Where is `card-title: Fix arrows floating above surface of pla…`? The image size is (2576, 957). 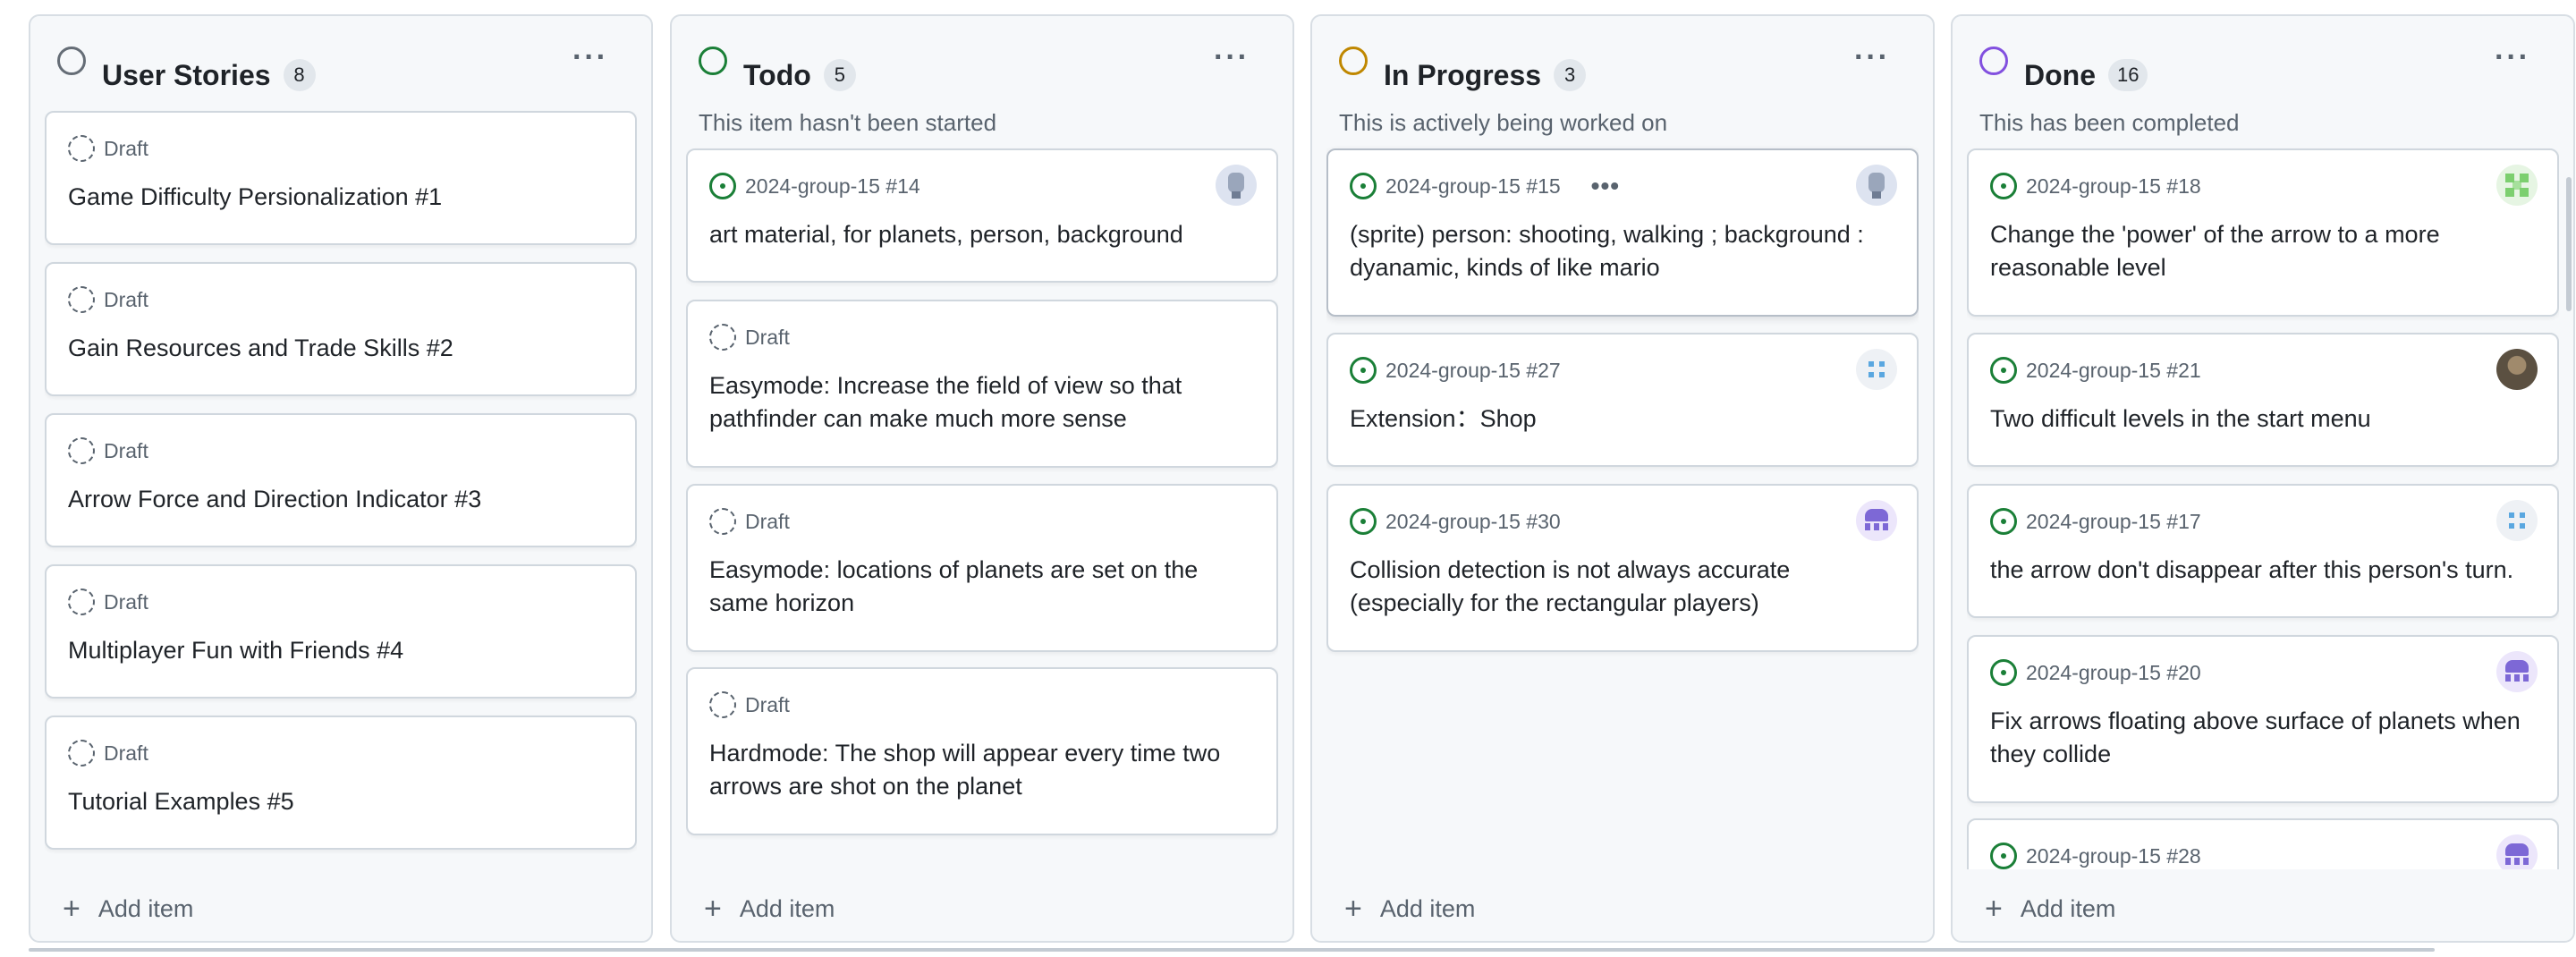 card-title: Fix arrows floating above surface of pla… is located at coordinates (2255, 738).